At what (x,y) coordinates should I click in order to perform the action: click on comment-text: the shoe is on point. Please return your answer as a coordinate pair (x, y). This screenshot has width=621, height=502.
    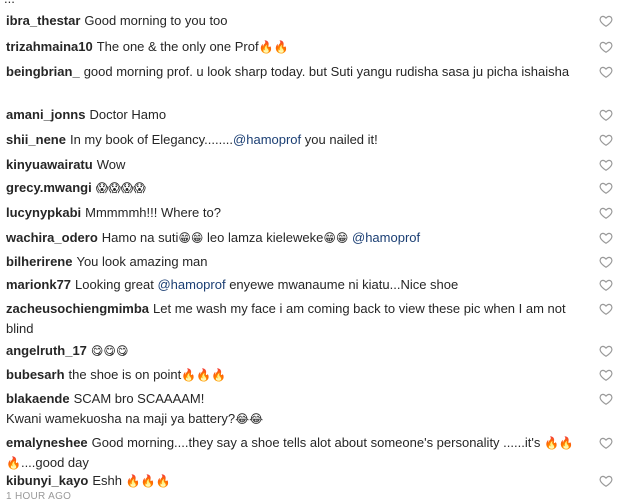
    Looking at the image, I should click on (125, 374).